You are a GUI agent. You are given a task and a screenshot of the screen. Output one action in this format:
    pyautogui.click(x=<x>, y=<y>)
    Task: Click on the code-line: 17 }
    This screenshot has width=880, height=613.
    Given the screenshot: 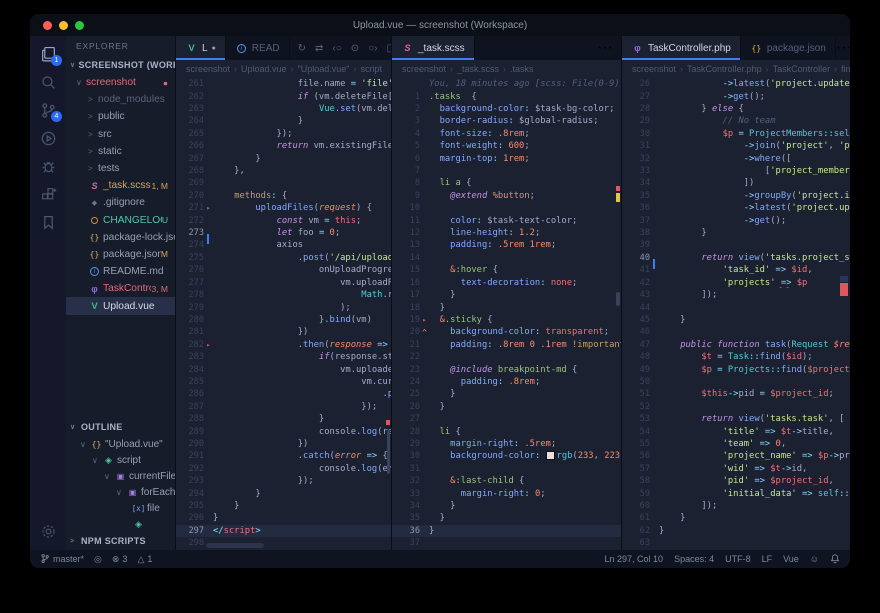 What is the action you would take?
    pyautogui.click(x=506, y=295)
    